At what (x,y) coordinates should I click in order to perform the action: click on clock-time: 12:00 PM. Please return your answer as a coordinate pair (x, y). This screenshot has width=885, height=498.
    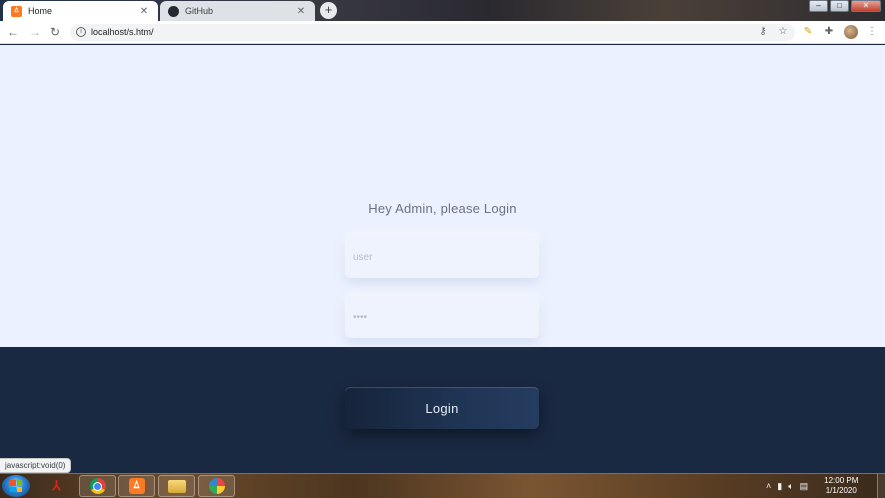
    Looking at the image, I should click on (841, 480).